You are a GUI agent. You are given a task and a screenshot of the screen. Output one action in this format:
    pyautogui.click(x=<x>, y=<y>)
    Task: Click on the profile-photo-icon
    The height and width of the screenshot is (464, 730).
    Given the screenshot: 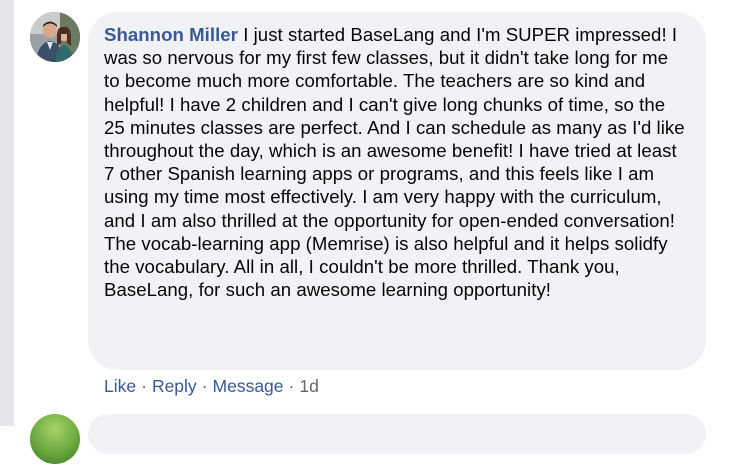 What is the action you would take?
    pyautogui.click(x=55, y=37)
    